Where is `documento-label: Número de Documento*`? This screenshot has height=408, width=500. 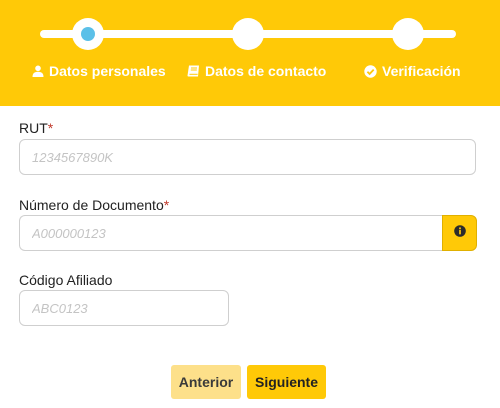 documento-label: Número de Documento* is located at coordinates (94, 205).